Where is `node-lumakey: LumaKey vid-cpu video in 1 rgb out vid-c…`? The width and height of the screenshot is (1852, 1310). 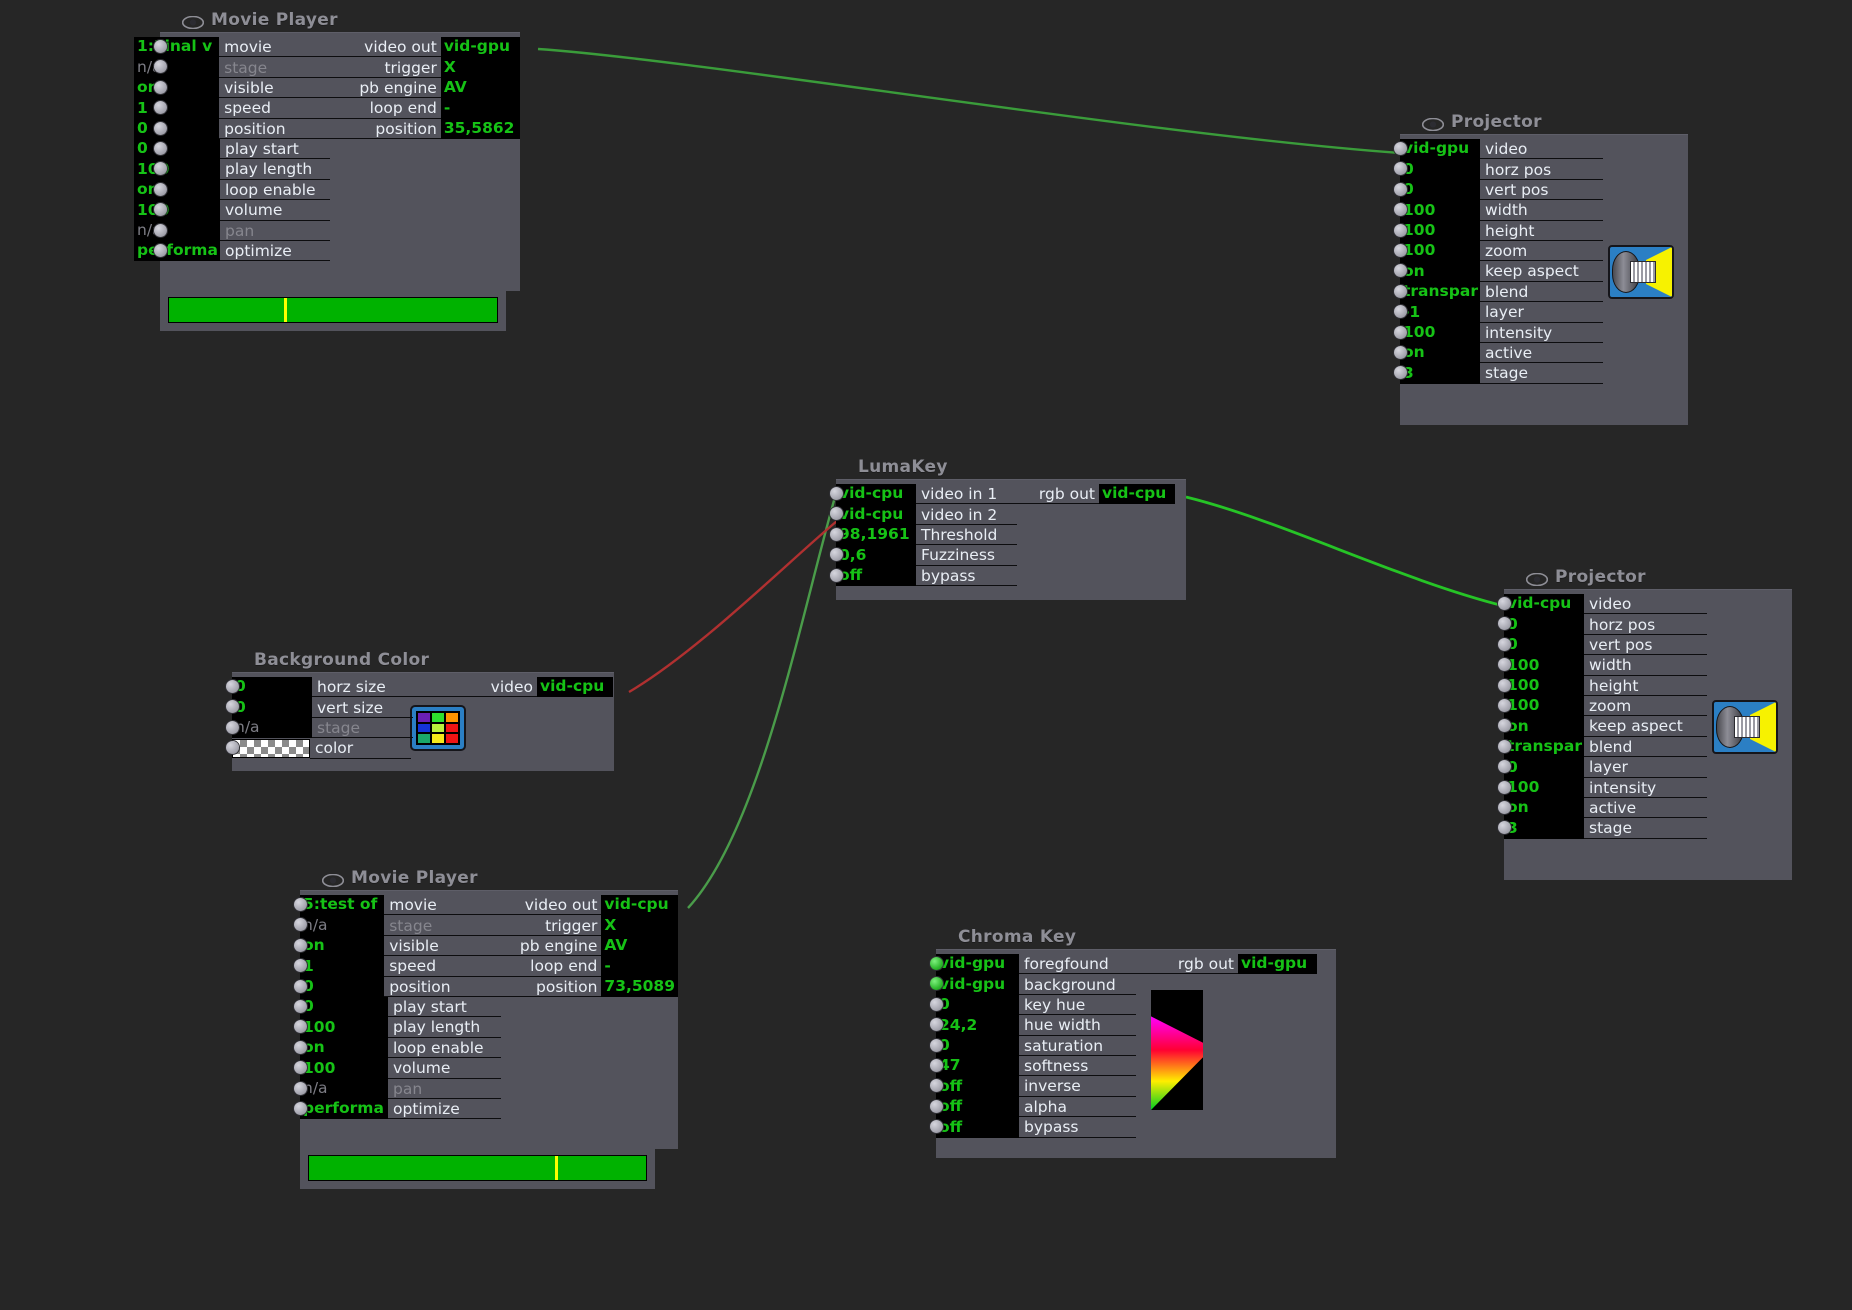
node-lumakey: LumaKey vid-cpu video in 1 rgb out vid-c… is located at coordinates (1008, 527).